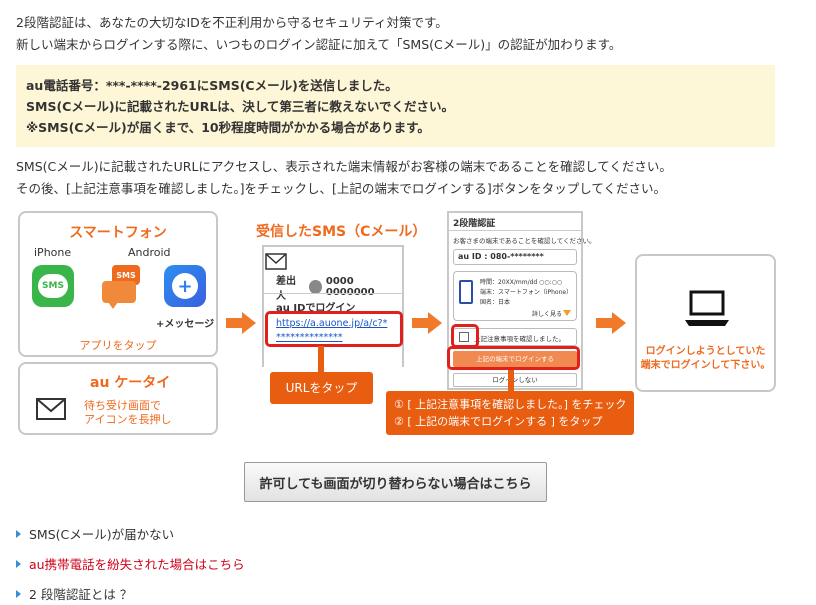  What do you see at coordinates (228, 127) in the screenshot?
I see `notice-line-3: ※SMS(Cメール)が届くまで、10秒程度時間がかかる場合があります。` at bounding box center [228, 127].